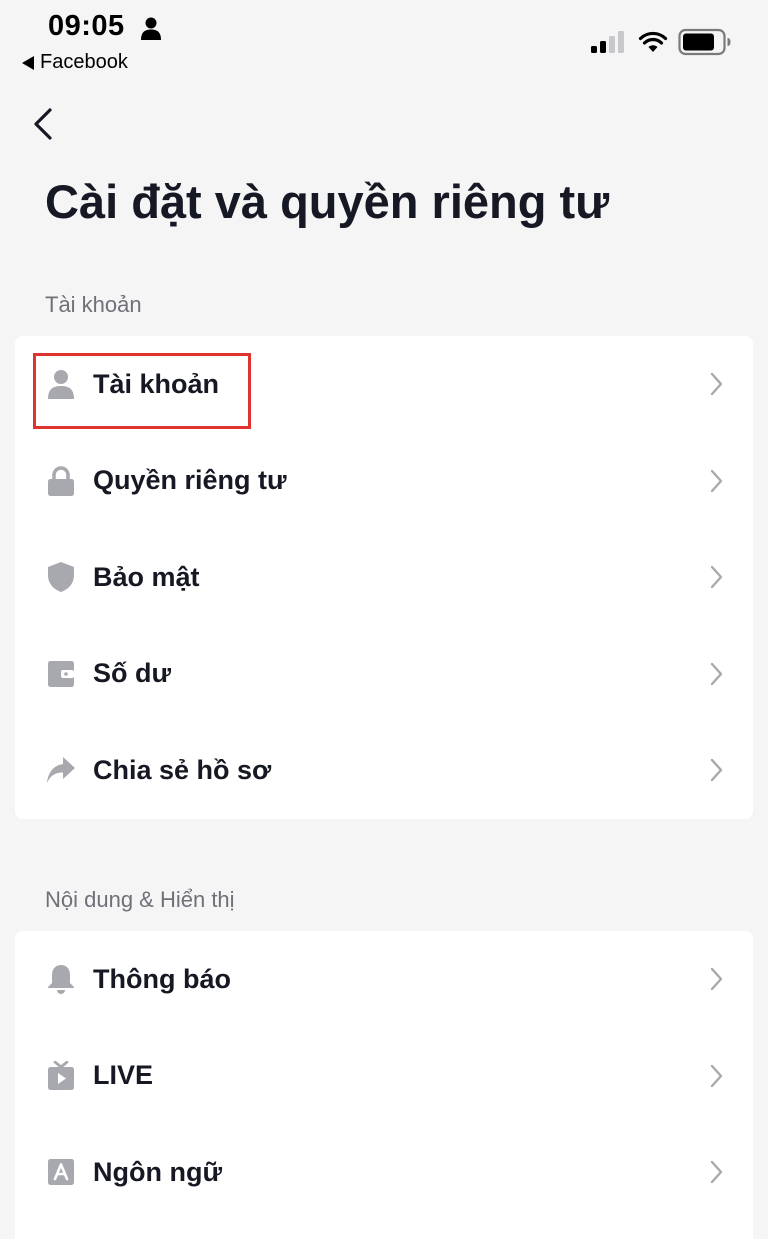  I want to click on section-header-account: Tài khoản, so click(93, 304).